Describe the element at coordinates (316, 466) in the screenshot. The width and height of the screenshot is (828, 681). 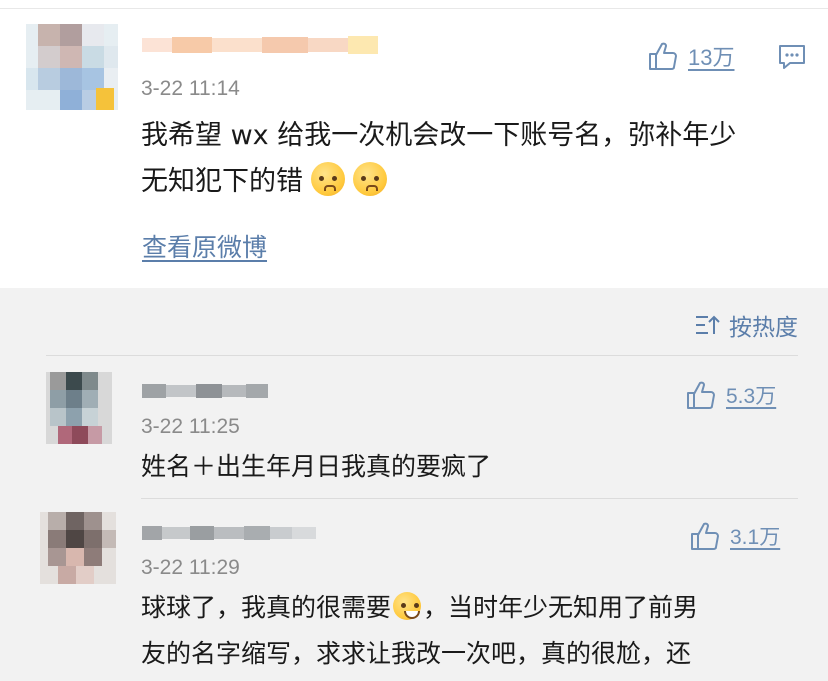
I see `reply-text: 姓名＋出生年月日我真的要疯了` at that location.